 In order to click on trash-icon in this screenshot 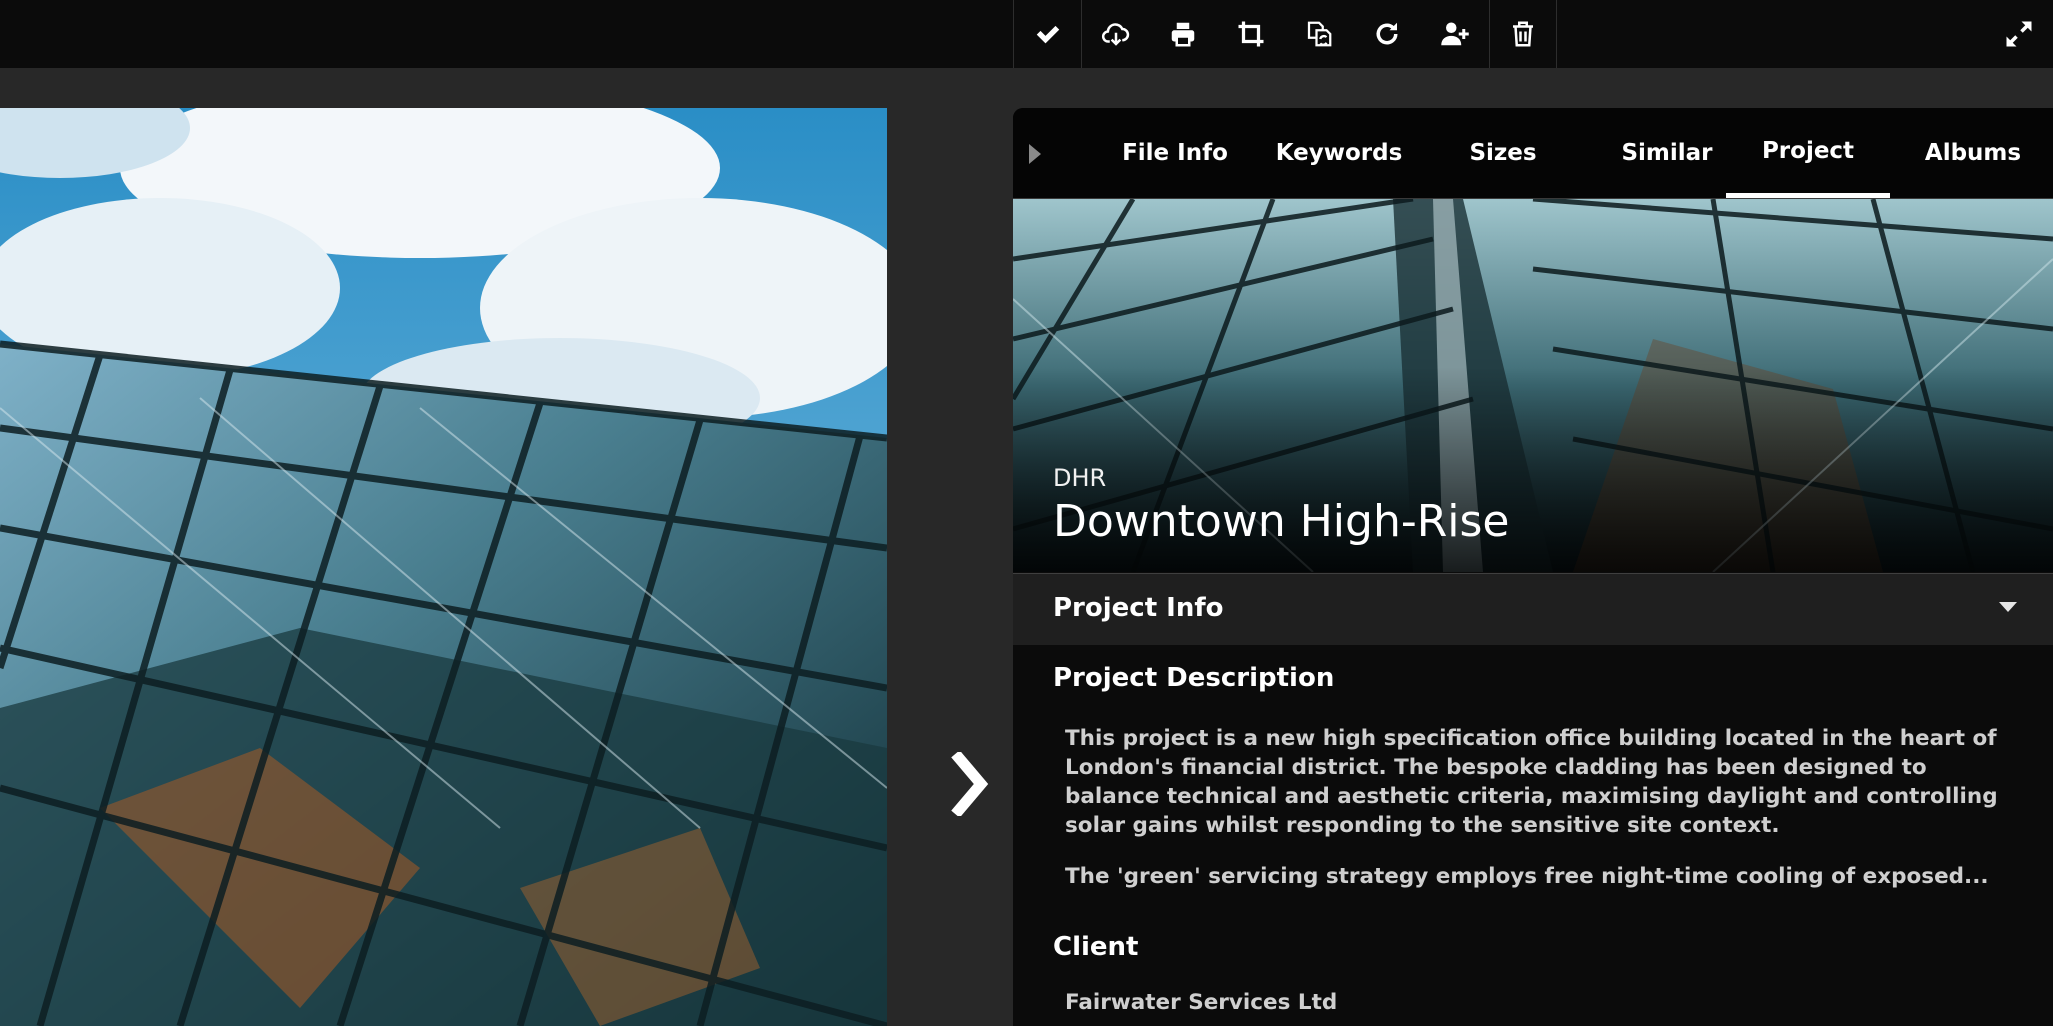, I will do `click(1523, 34)`.